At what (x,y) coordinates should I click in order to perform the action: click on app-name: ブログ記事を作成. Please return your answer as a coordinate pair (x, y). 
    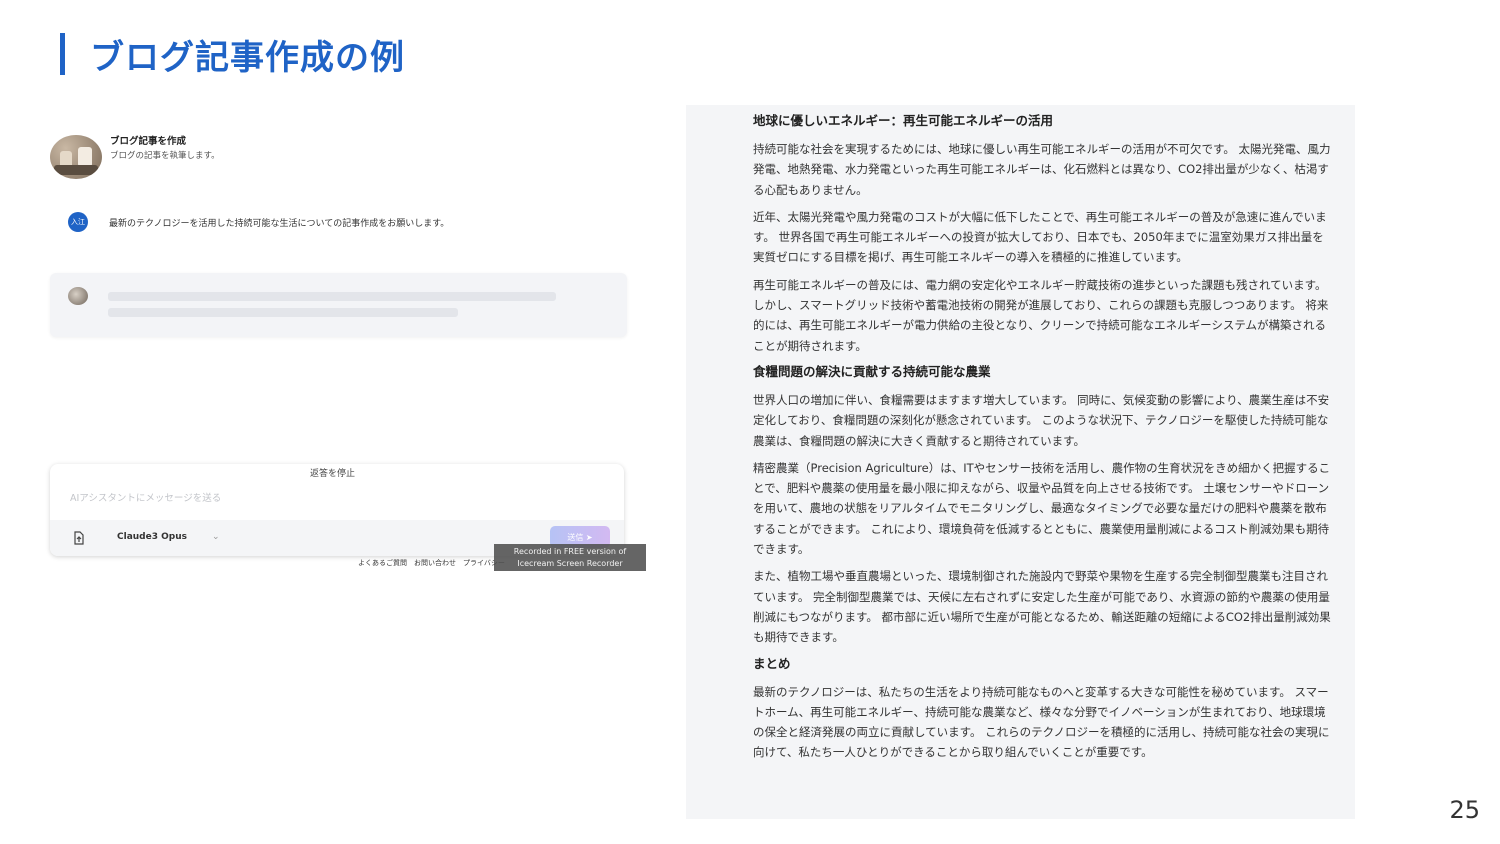
    Looking at the image, I should click on (148, 141).